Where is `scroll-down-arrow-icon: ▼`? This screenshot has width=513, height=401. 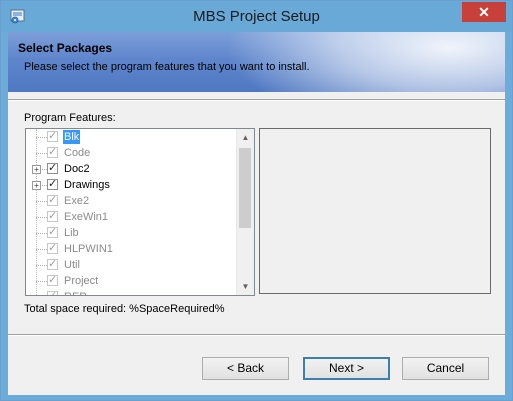 scroll-down-arrow-icon: ▼ is located at coordinates (245, 286).